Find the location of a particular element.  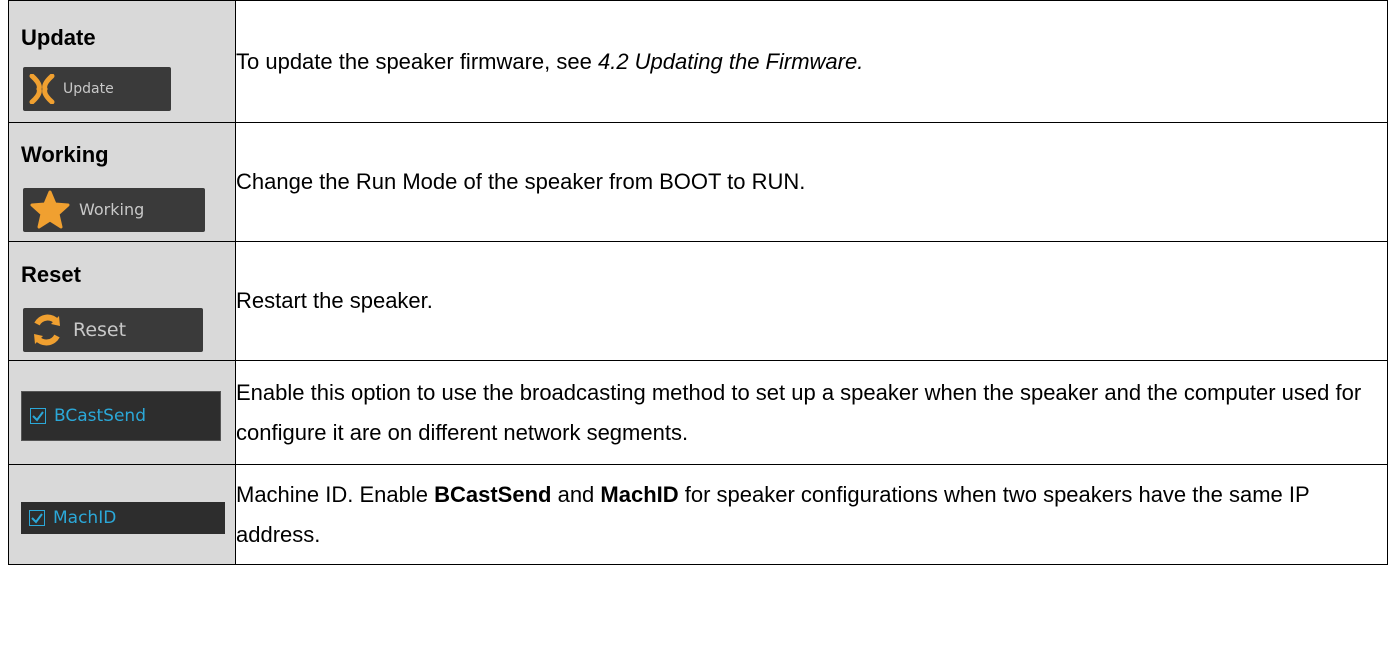

label-cell: Update Update is located at coordinates (122, 61).